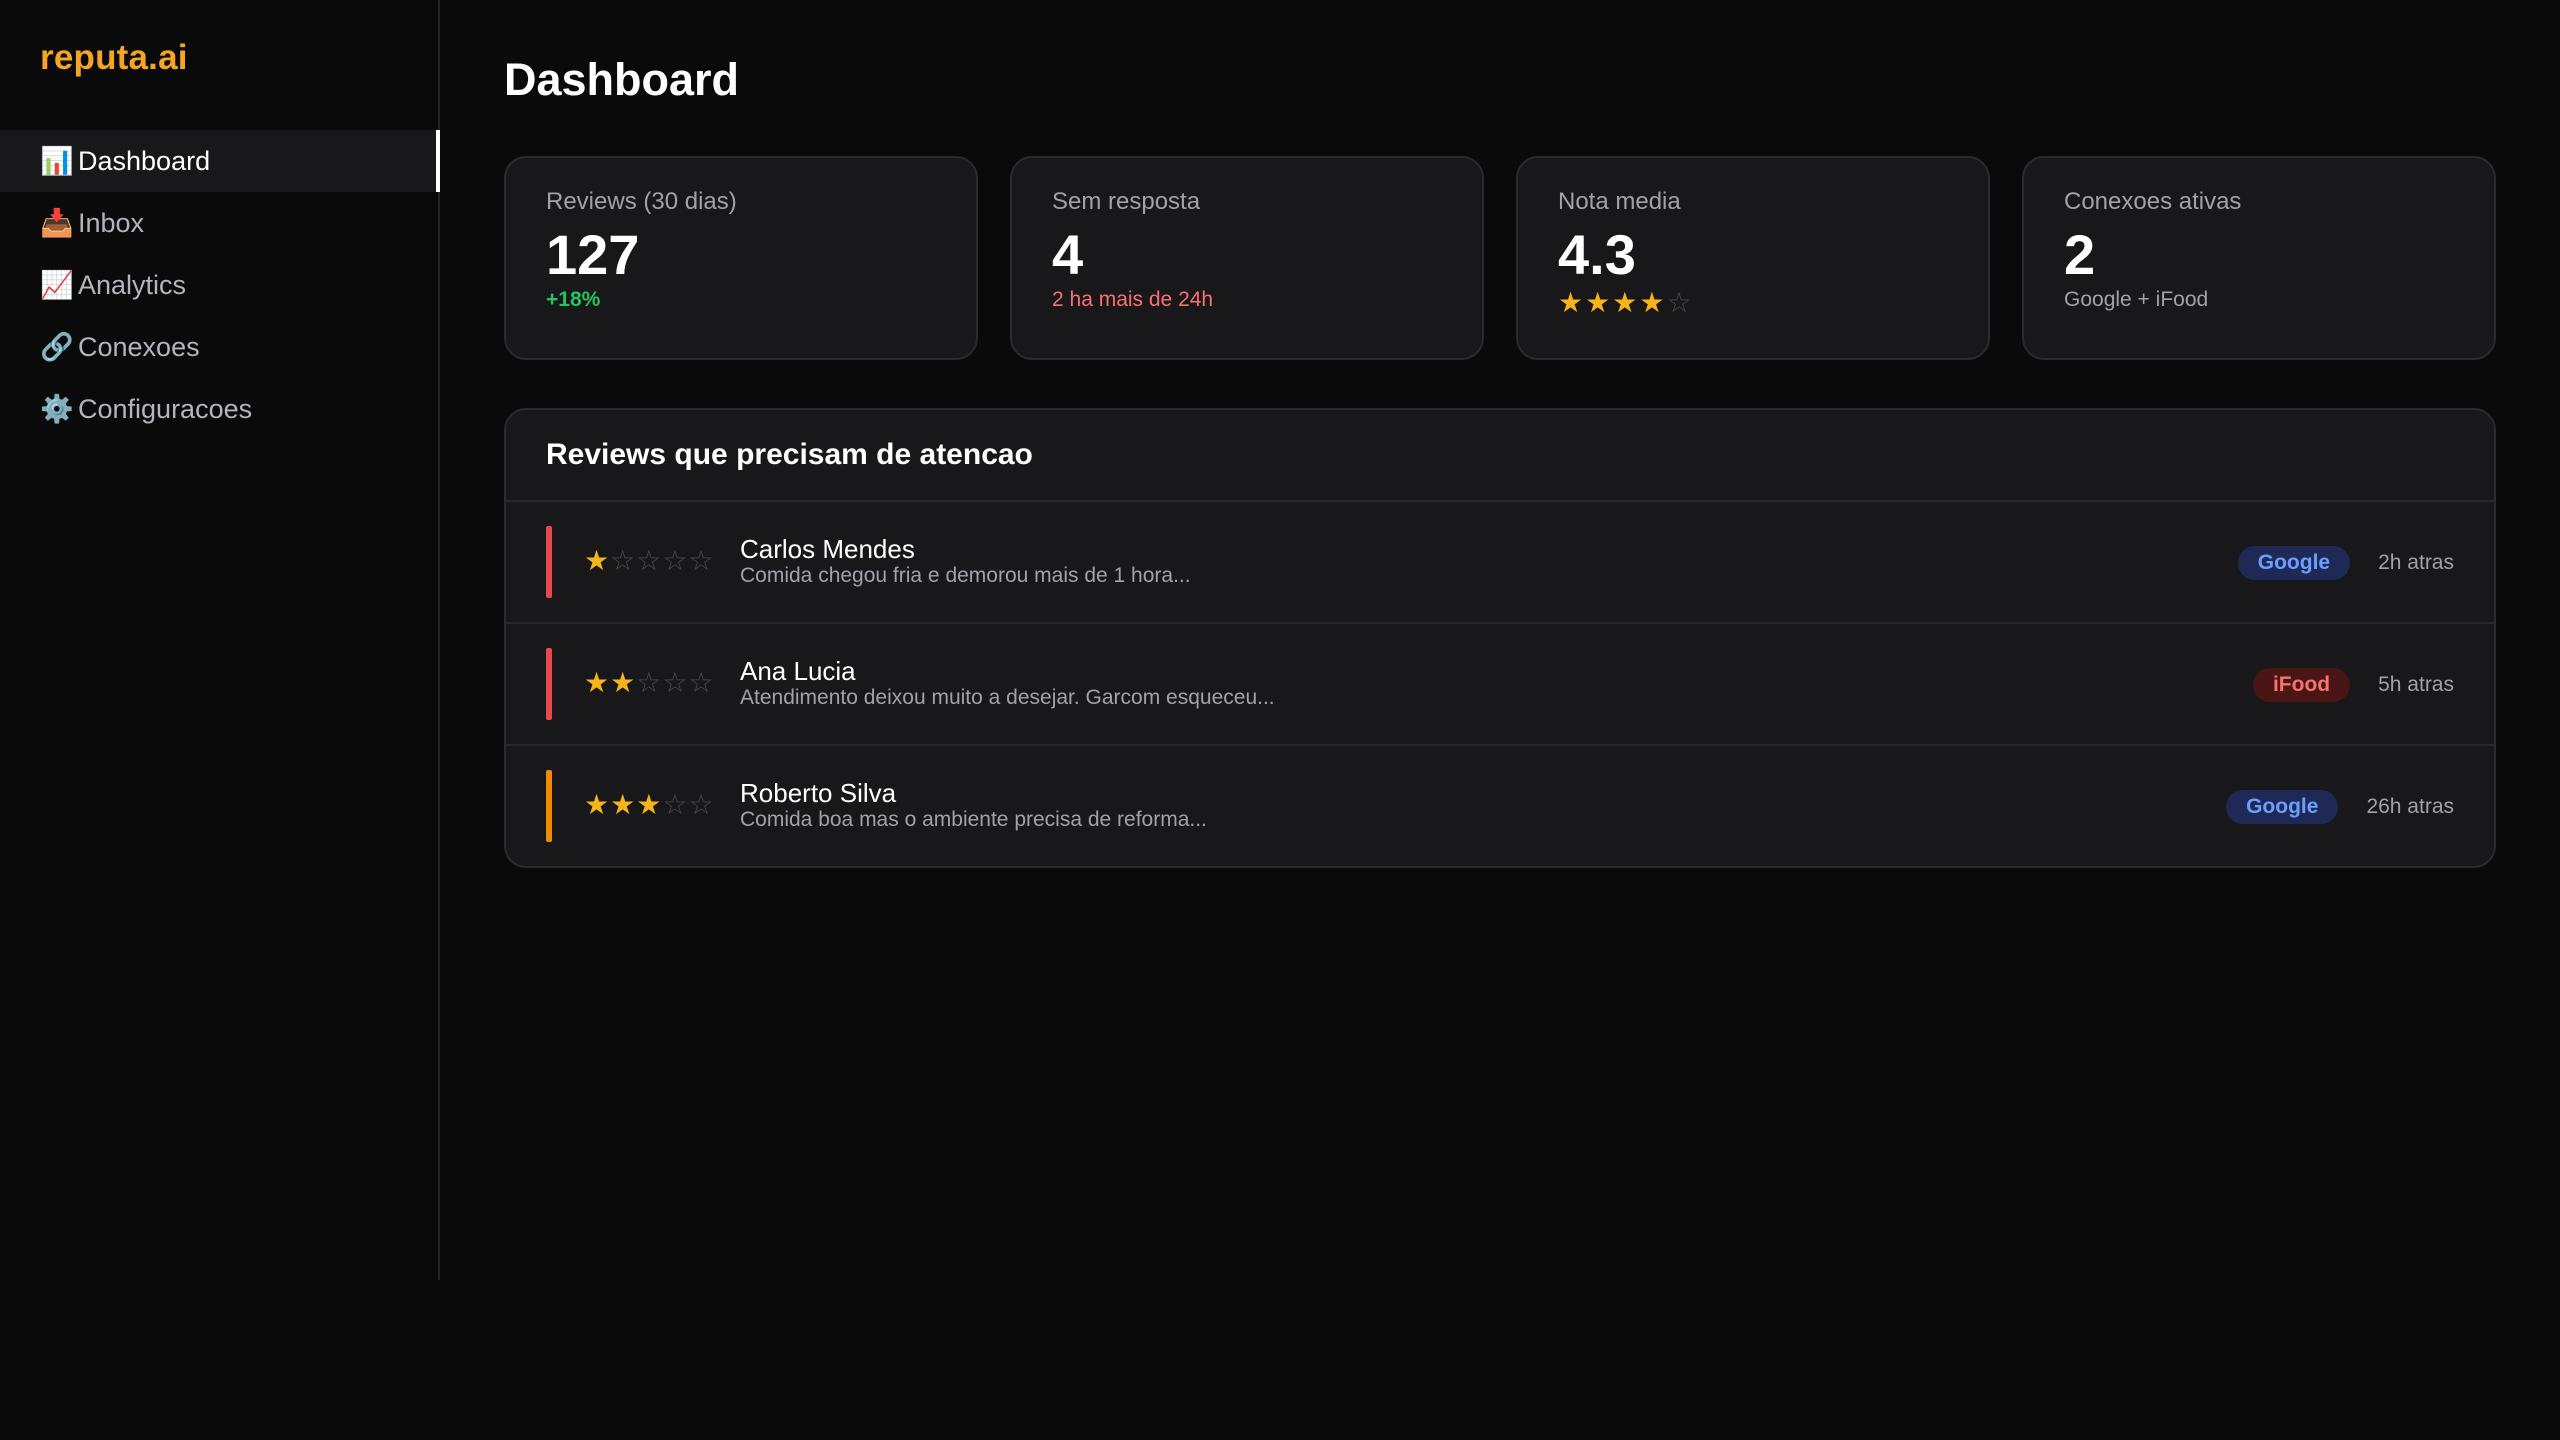 This screenshot has height=1440, width=2560. What do you see at coordinates (1247, 258) in the screenshot?
I see `stat-card-sem-resposta: Sem resposta 4 2 ha mais de 24h` at bounding box center [1247, 258].